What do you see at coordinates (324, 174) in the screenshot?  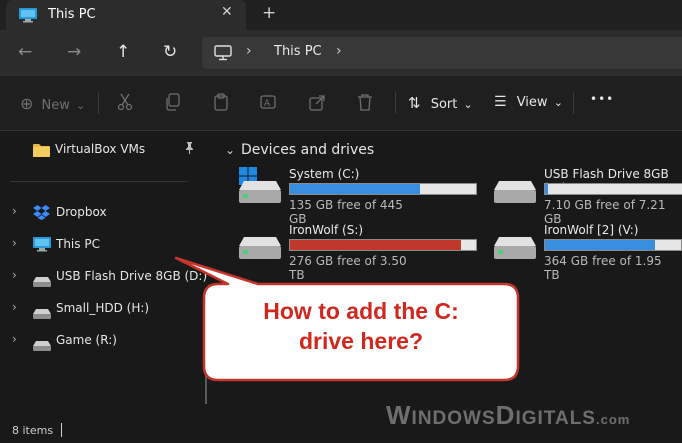 I see `drive-name: System (C:)` at bounding box center [324, 174].